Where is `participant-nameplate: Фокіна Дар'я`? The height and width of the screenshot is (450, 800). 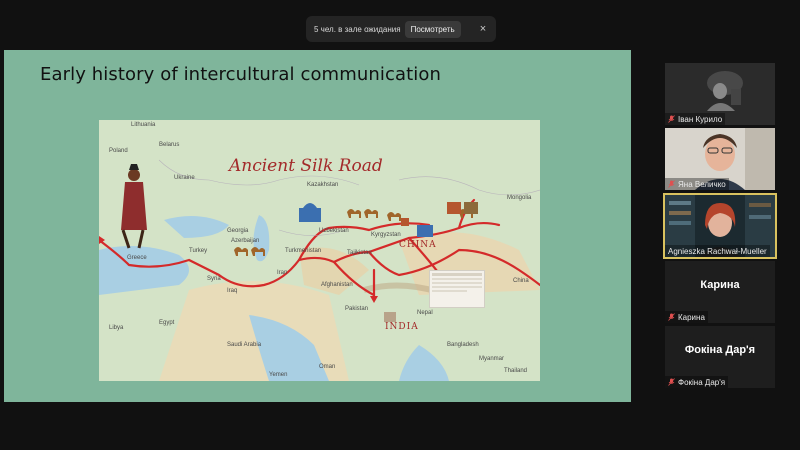 participant-nameplate: Фокіна Дар'я is located at coordinates (697, 382).